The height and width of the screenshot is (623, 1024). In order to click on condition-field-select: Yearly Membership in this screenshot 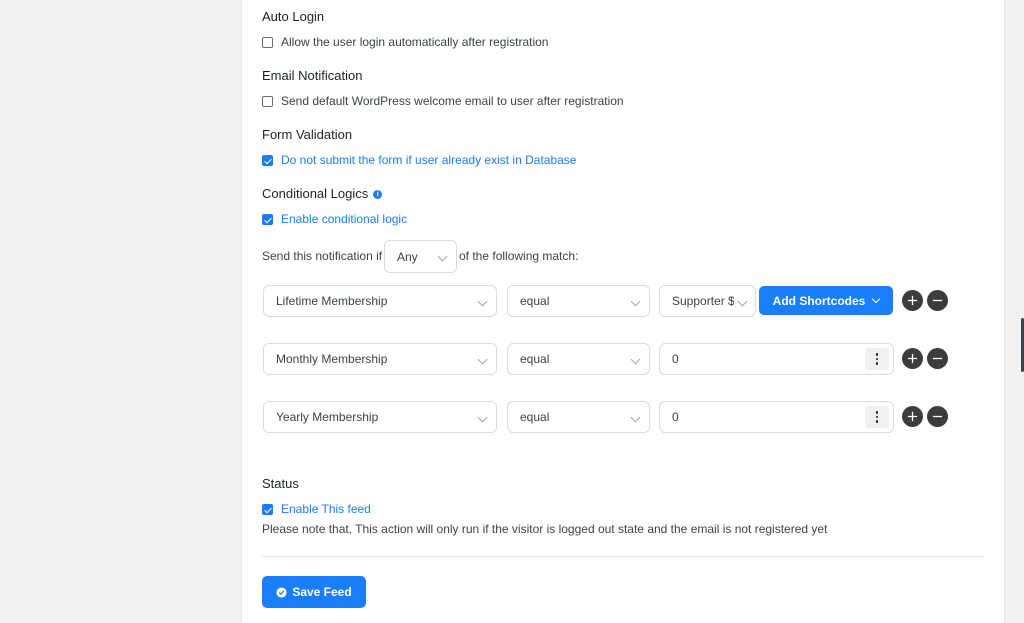, I will do `click(380, 417)`.